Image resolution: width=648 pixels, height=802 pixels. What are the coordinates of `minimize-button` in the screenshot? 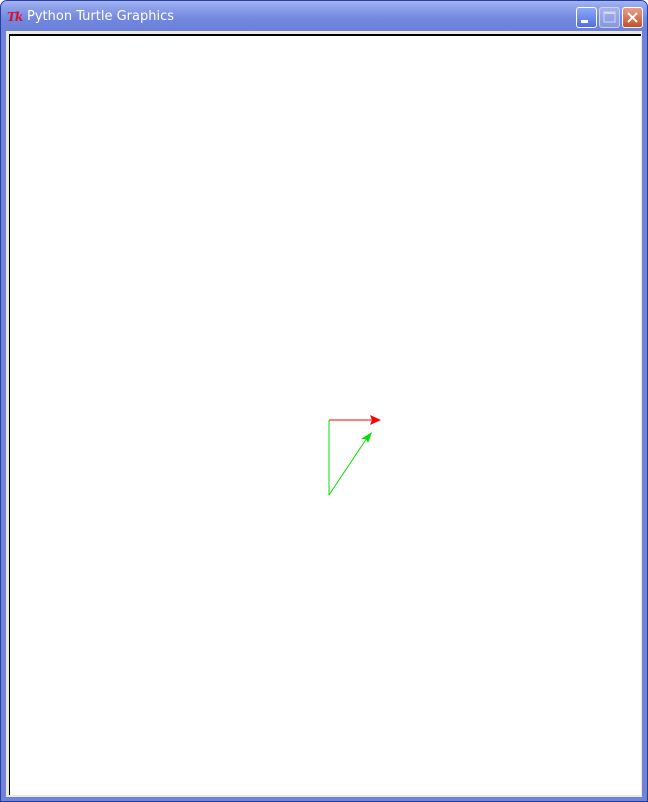 It's located at (586, 17).